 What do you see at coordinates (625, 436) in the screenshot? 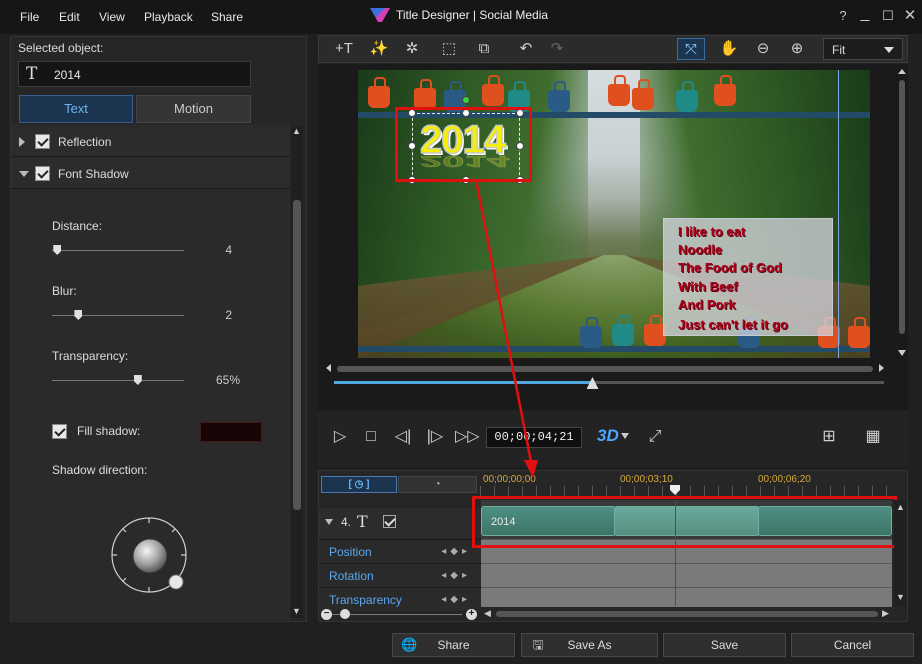
I see `chevron-down-icon` at bounding box center [625, 436].